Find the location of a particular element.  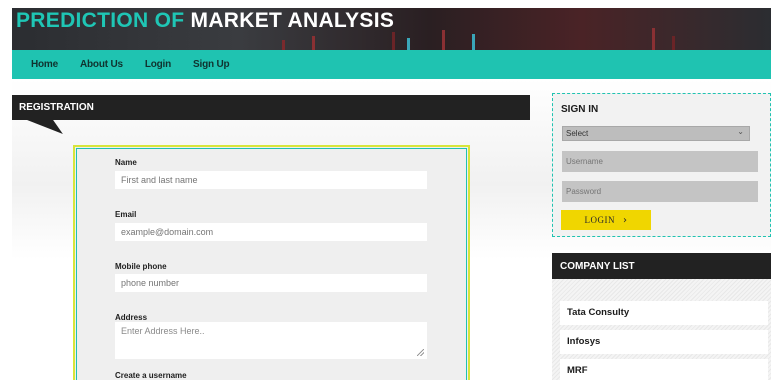

name-field is located at coordinates (271, 180).